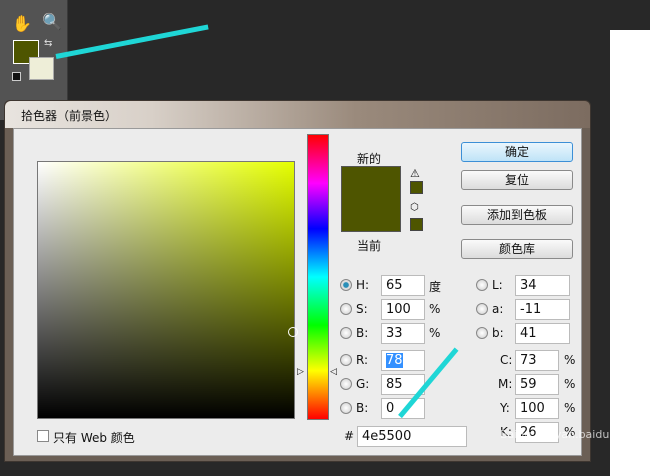  Describe the element at coordinates (371, 182) in the screenshot. I see `new-color-swatch` at that location.